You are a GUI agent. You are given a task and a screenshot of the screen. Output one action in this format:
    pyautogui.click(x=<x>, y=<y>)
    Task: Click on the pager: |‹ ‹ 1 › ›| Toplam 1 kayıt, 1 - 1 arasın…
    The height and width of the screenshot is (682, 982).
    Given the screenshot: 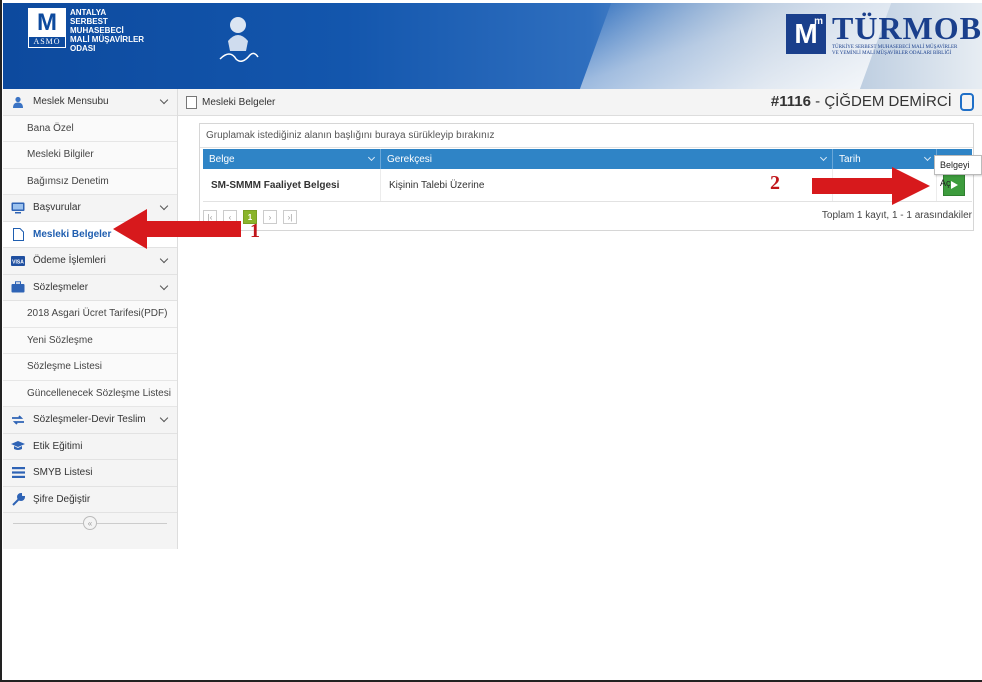 What is the action you would take?
    pyautogui.click(x=587, y=217)
    